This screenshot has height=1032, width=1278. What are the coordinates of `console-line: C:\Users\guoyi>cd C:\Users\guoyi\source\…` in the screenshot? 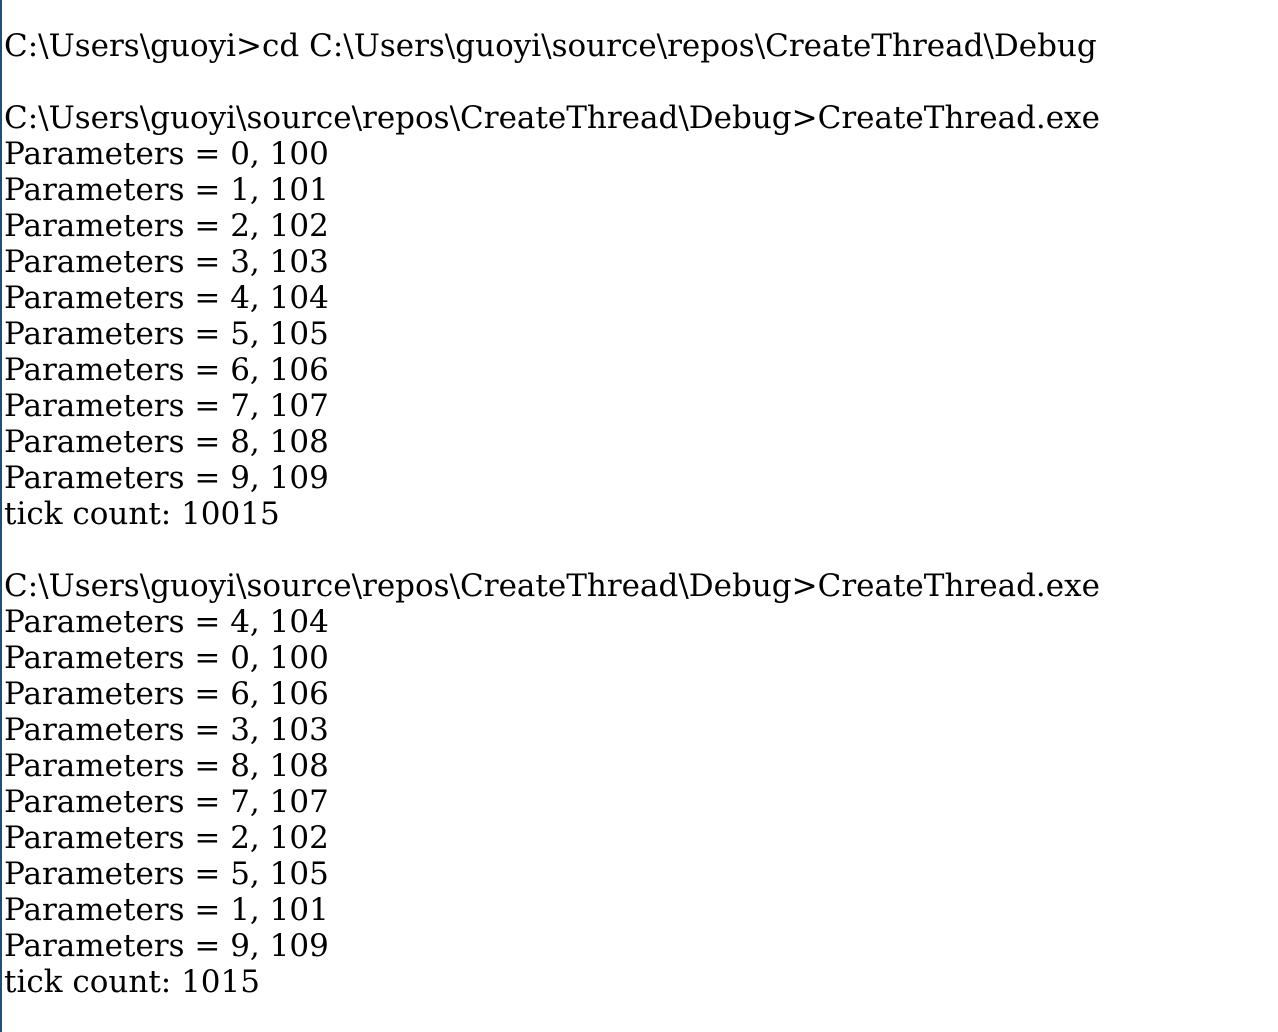 It's located at (550, 46).